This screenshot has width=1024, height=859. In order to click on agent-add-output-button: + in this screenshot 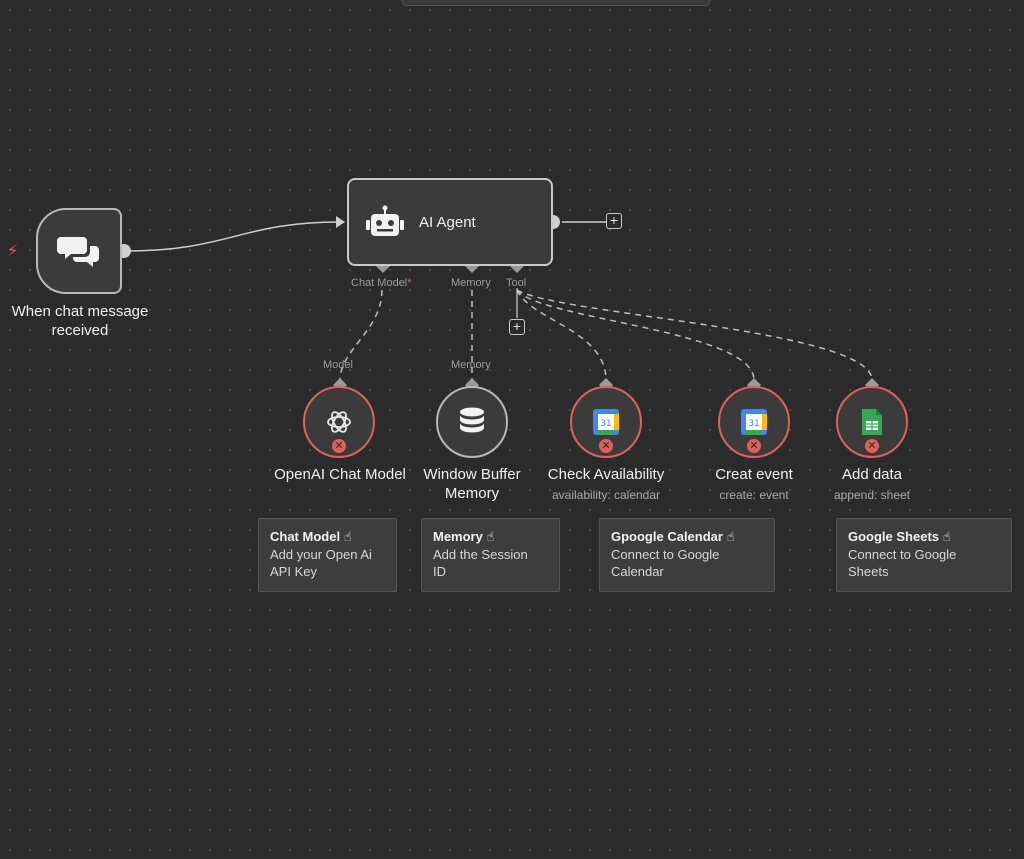, I will do `click(614, 221)`.